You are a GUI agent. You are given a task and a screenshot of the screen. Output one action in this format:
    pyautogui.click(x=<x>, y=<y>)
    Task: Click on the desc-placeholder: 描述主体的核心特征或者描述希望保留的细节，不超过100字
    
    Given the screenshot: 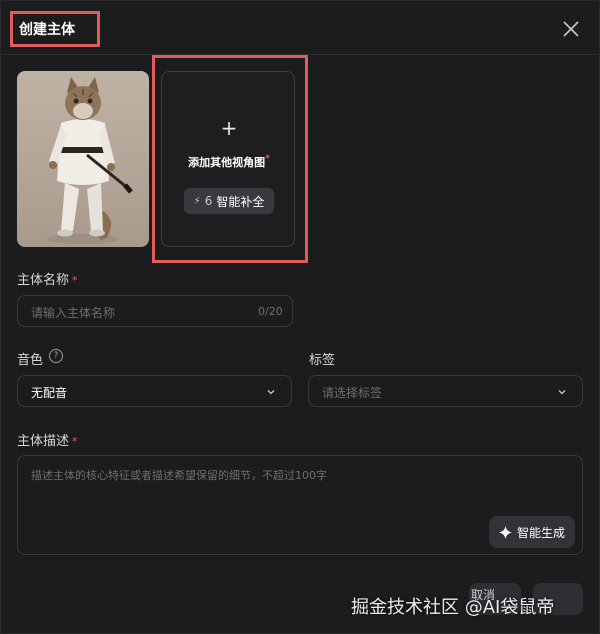 What is the action you would take?
    pyautogui.click(x=179, y=475)
    